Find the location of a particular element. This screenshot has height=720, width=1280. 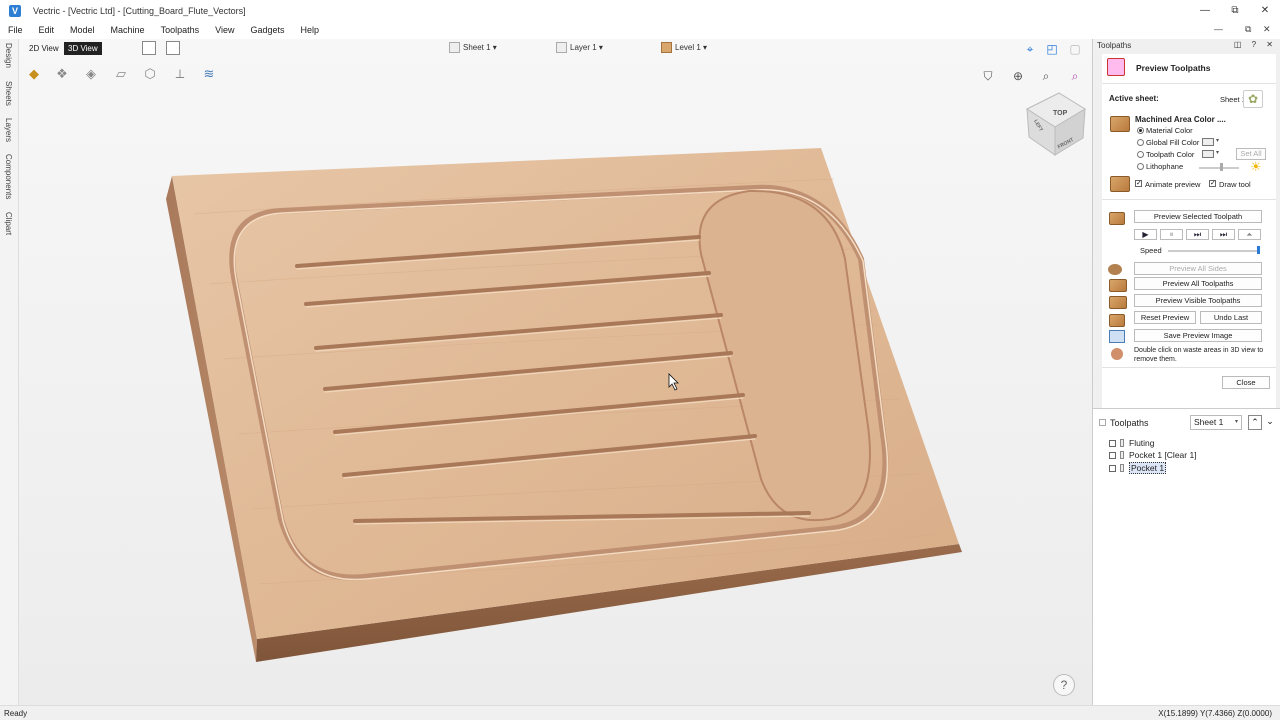

menu-file: File is located at coordinates (15, 30).